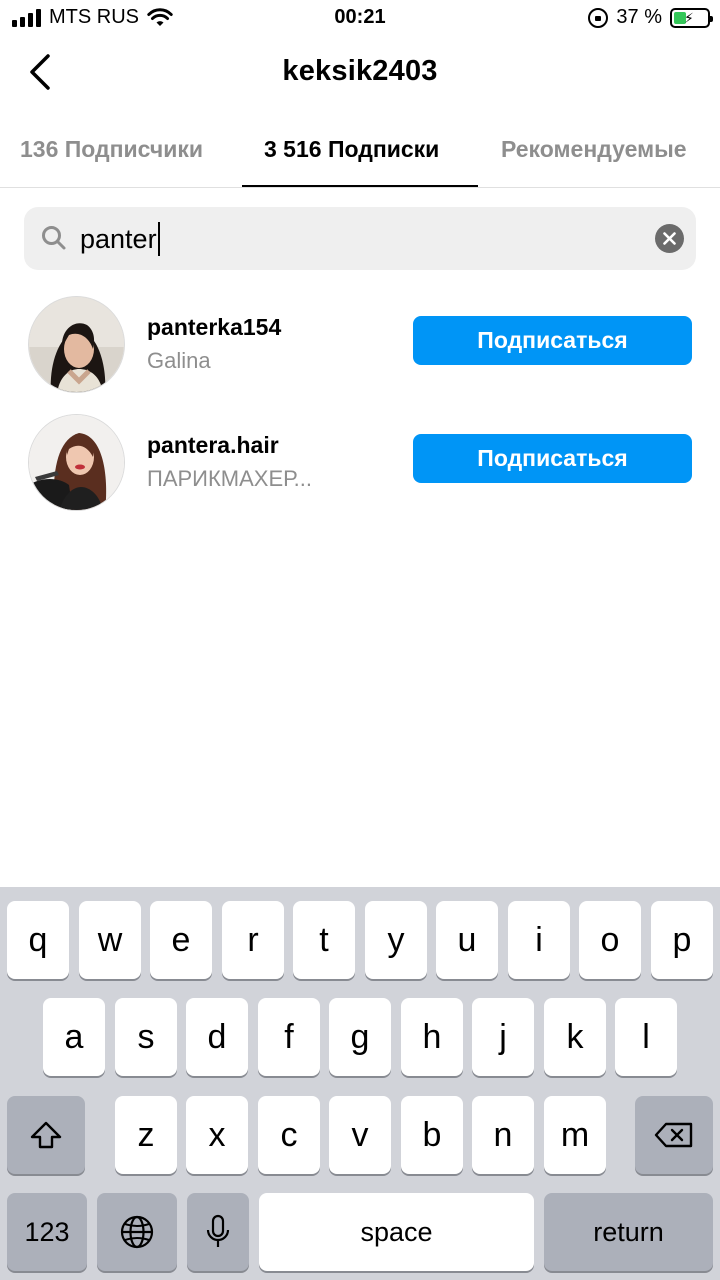 The width and height of the screenshot is (720, 1280). I want to click on key-u: u, so click(467, 940).